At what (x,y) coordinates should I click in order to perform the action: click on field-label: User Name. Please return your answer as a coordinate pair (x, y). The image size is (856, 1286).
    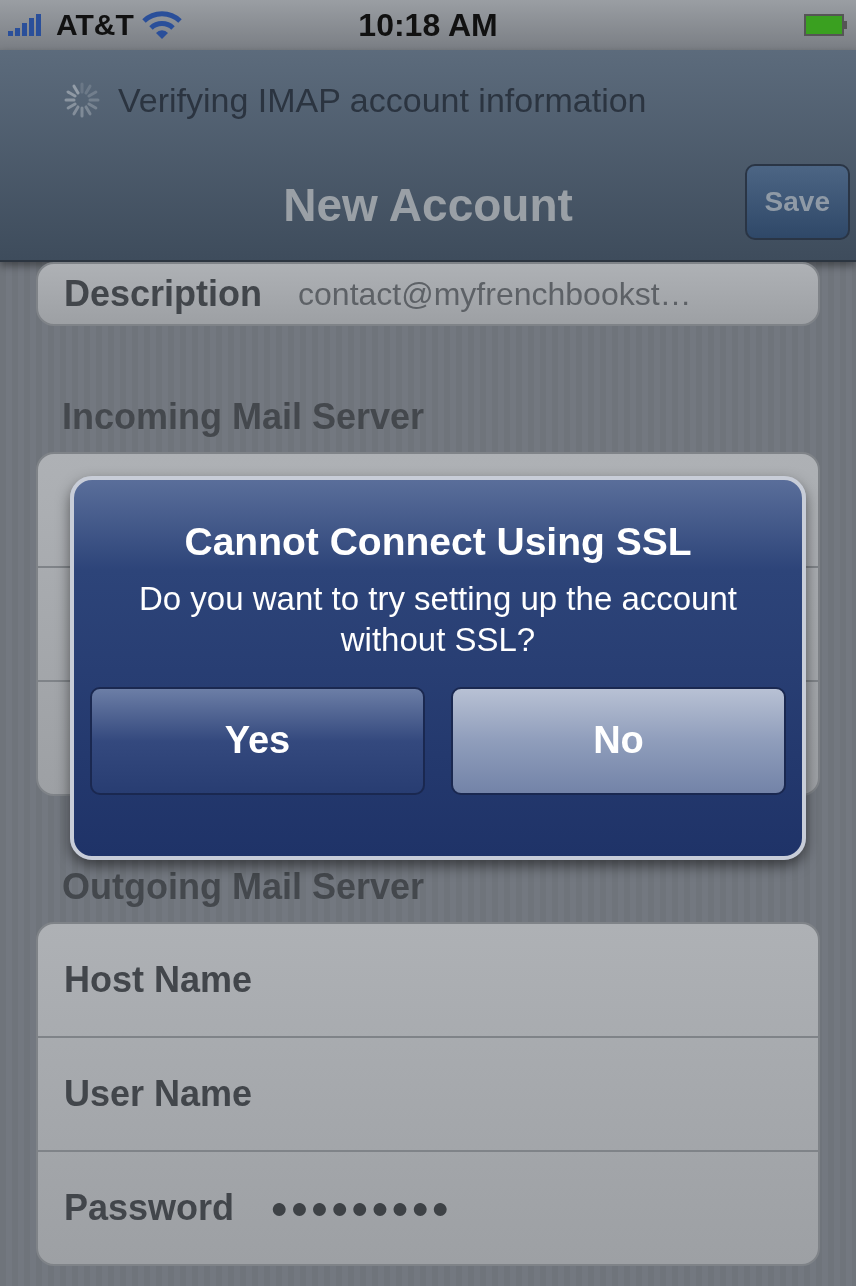
    Looking at the image, I should click on (158, 1094).